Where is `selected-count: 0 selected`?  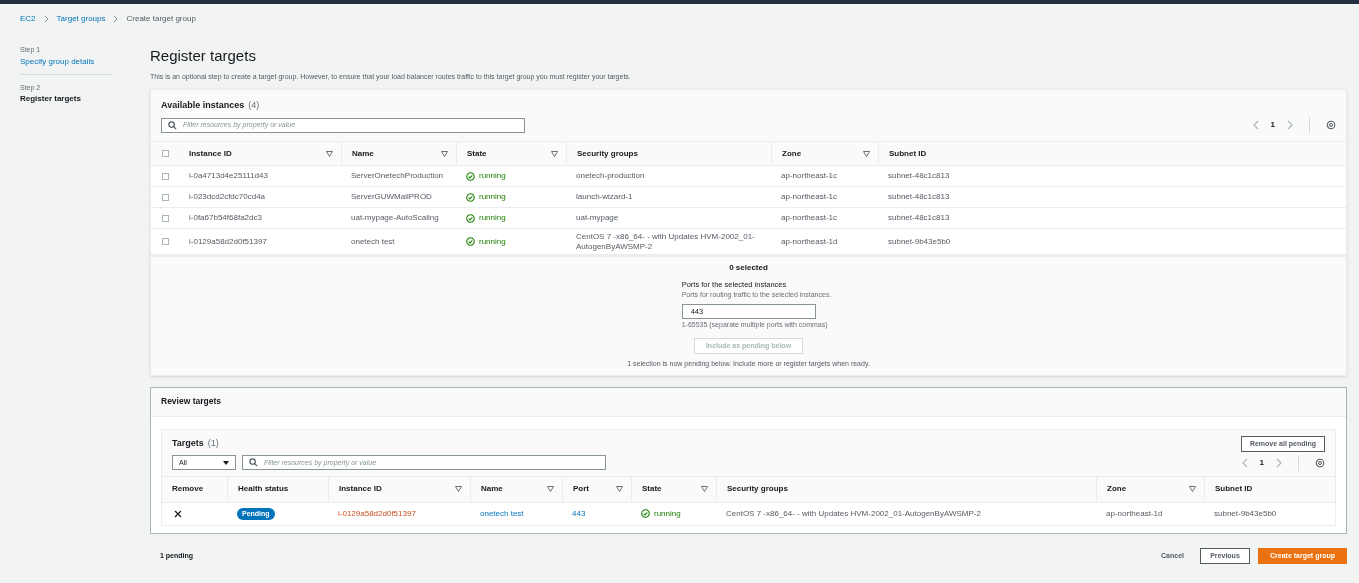 selected-count: 0 selected is located at coordinates (748, 268).